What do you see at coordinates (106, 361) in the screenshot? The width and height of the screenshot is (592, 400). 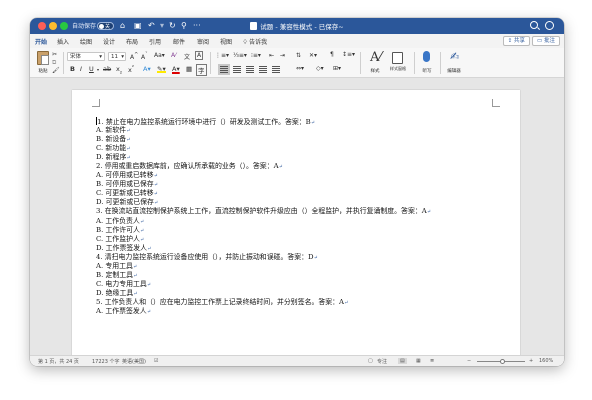 I see `word-count: 17223 个字` at bounding box center [106, 361].